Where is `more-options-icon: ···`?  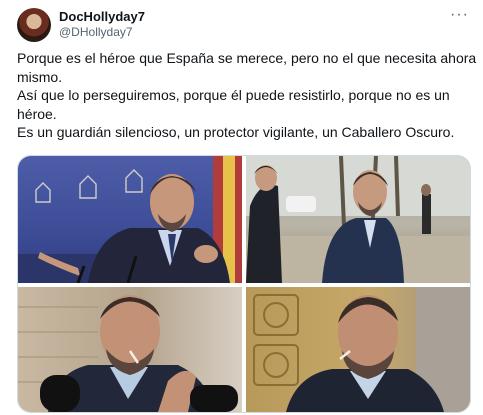 more-options-icon: ··· is located at coordinates (459, 15).